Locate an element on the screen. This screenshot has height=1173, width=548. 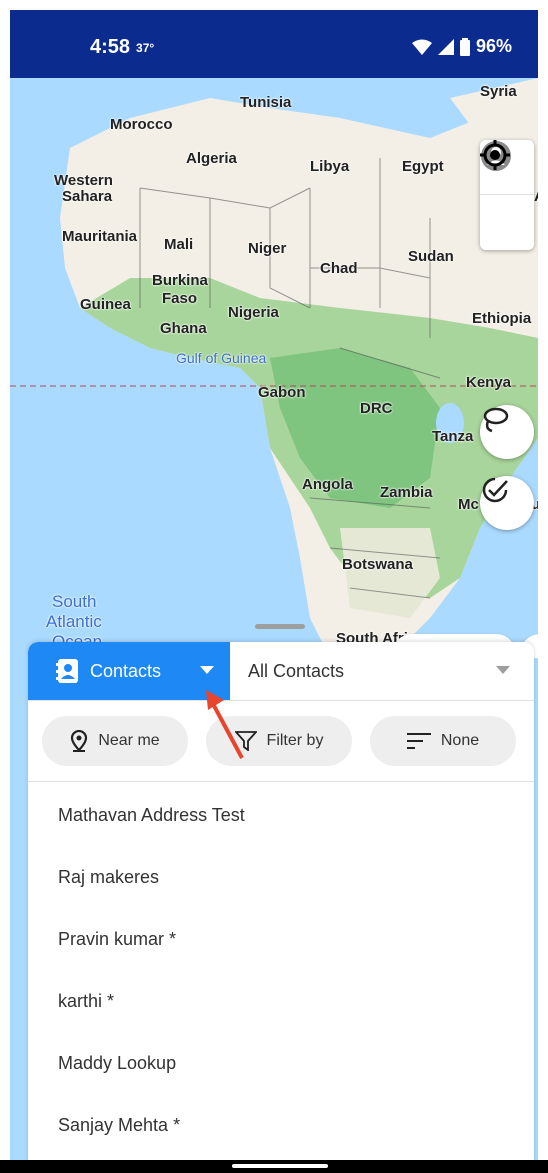
lasso-button is located at coordinates (507, 432).